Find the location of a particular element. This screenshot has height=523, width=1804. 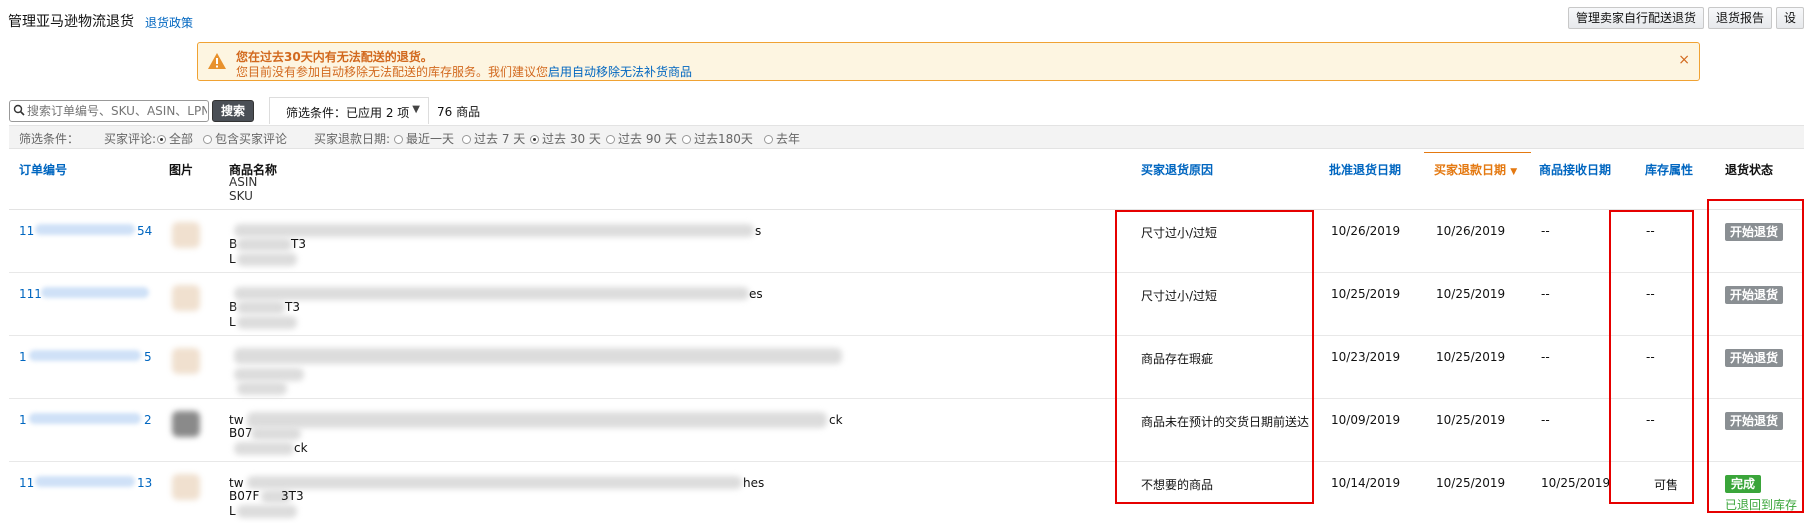

alert-text: 您目前没有参加自动移除无法配送的库存服务。我们建议您启用自动移除无法补货商品 is located at coordinates (464, 71).